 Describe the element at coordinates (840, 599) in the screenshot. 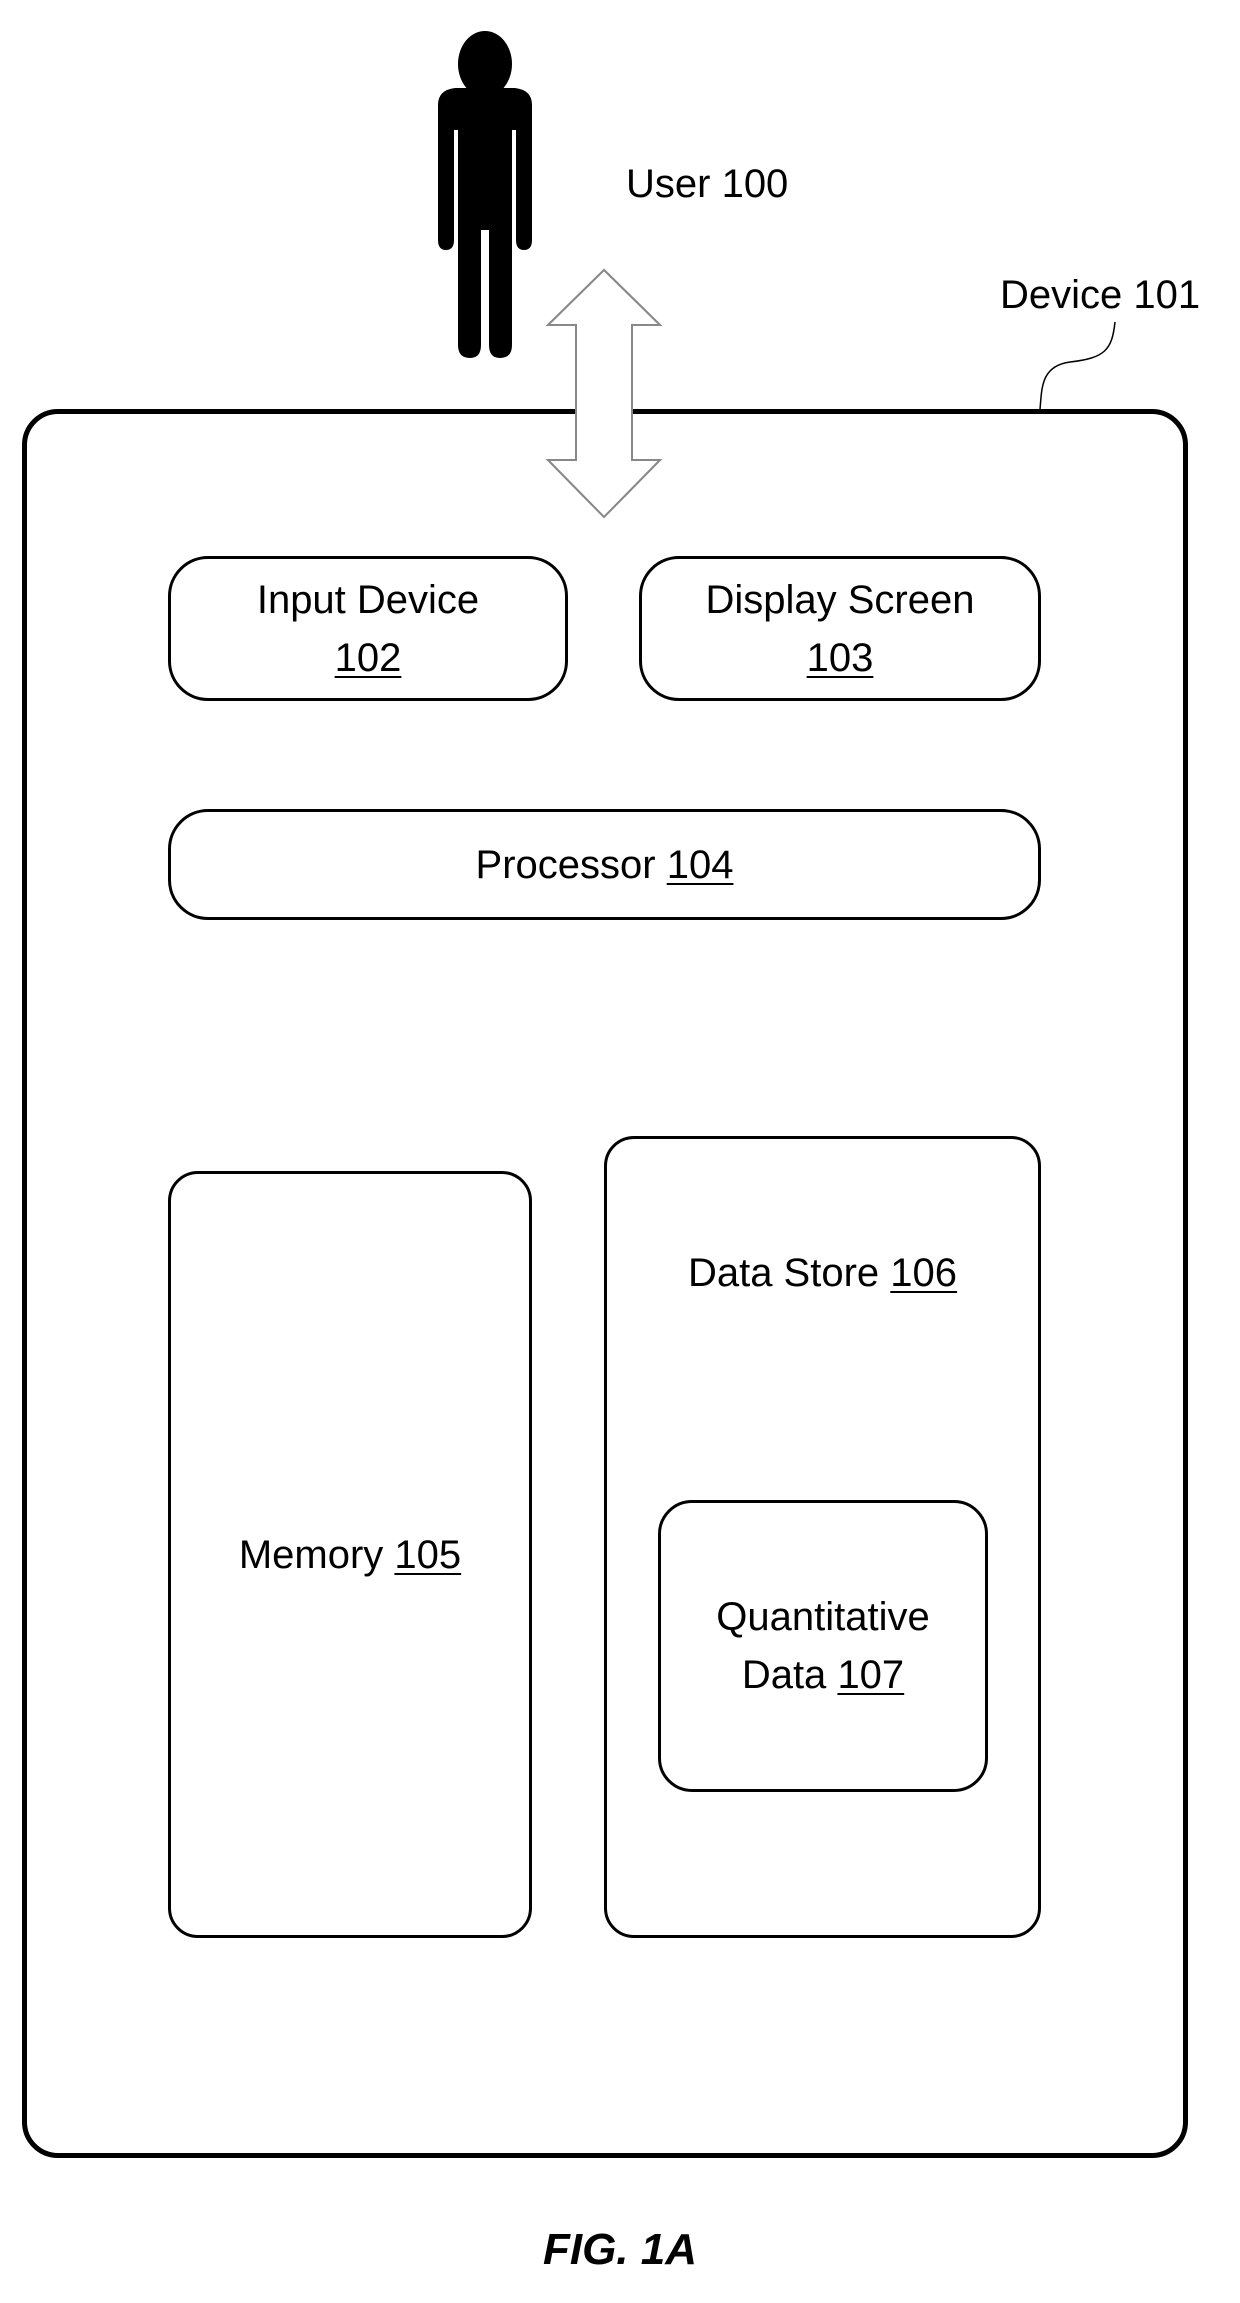

I see `display-screen-name: Display Screen` at that location.